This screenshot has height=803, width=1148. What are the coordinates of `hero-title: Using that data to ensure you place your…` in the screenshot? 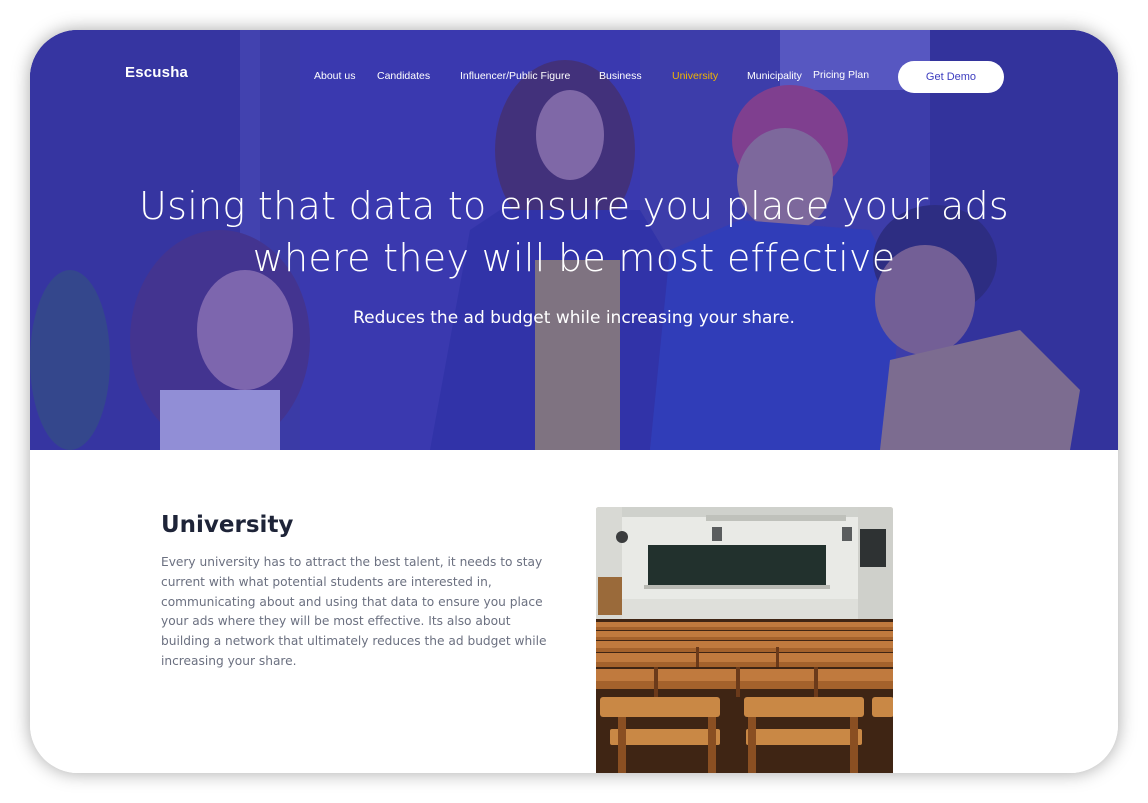 It's located at (574, 232).